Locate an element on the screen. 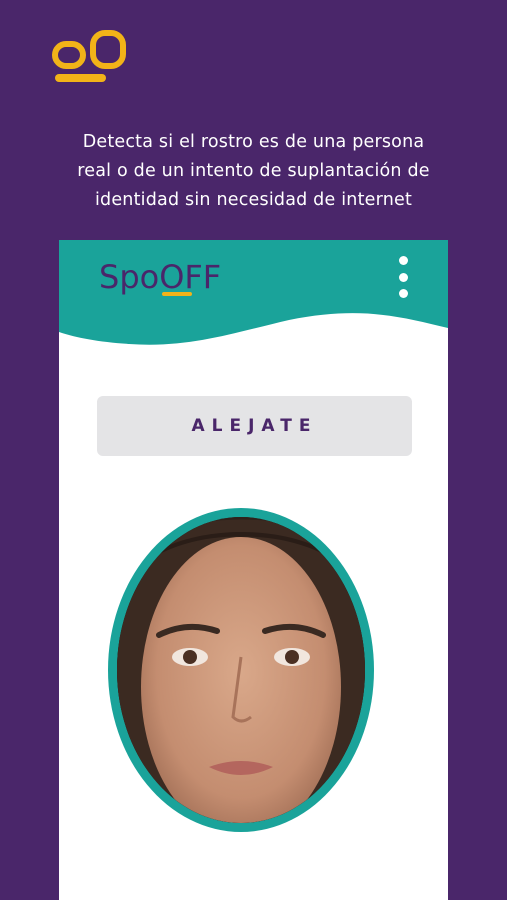 This screenshot has width=507, height=900. app-logo-text: SpoOFF is located at coordinates (160, 277).